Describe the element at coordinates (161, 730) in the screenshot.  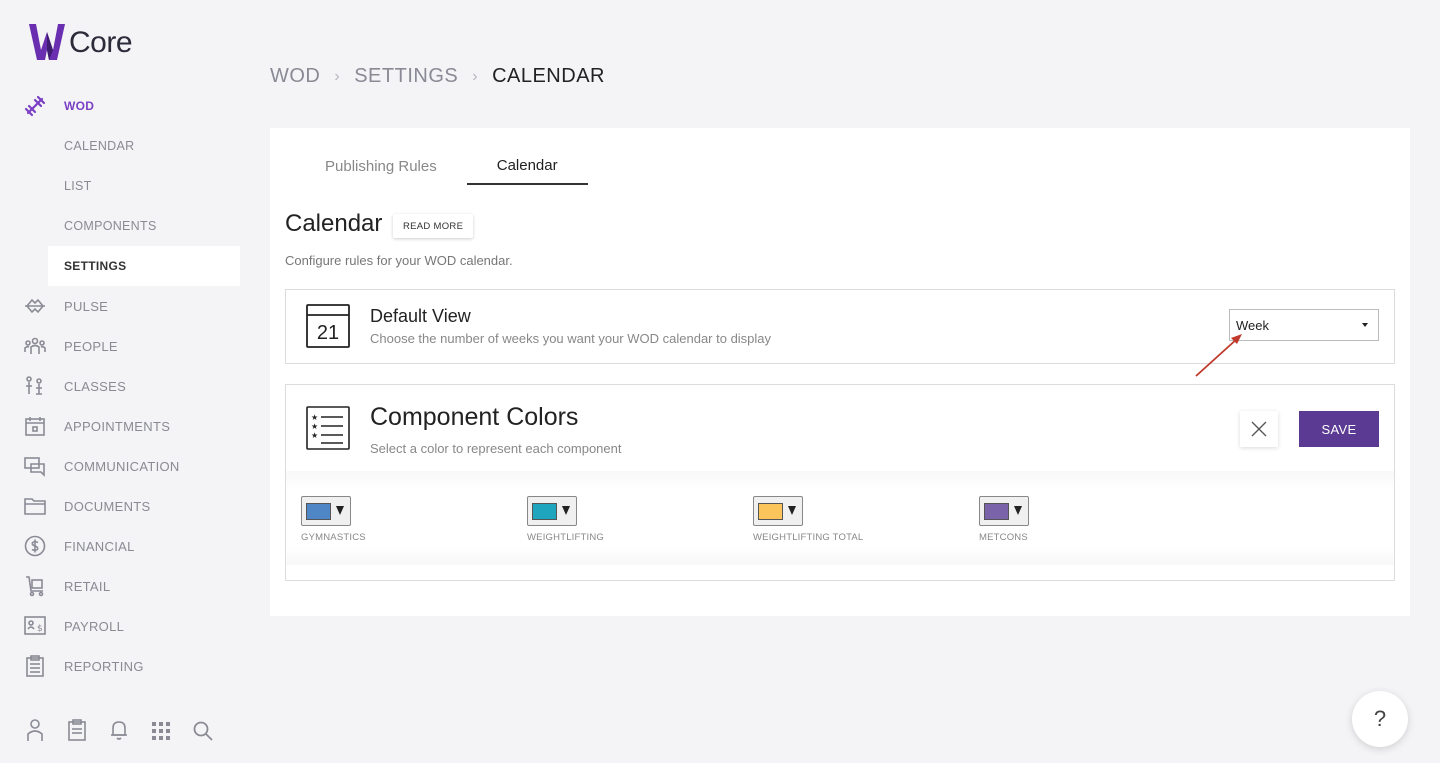
I see `apps-grid-icon` at that location.